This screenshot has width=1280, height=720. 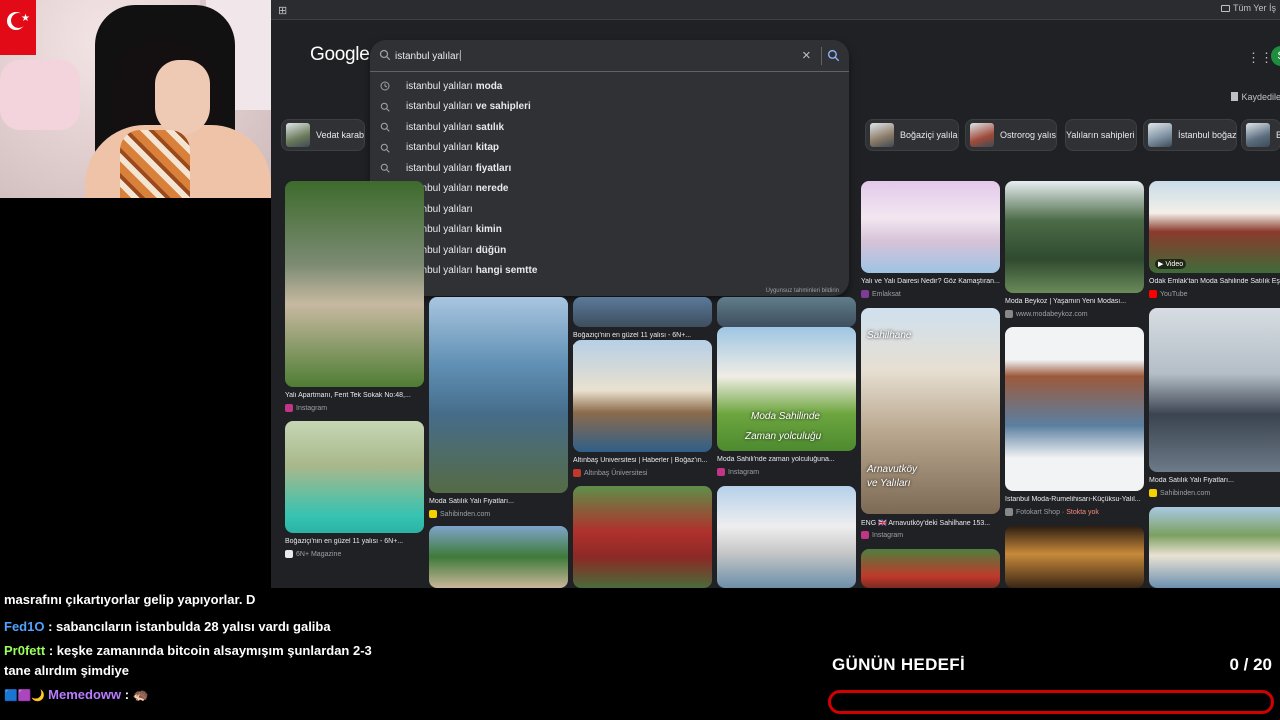 What do you see at coordinates (18, 27) in the screenshot?
I see `turkish-flag-icon: ★` at bounding box center [18, 27].